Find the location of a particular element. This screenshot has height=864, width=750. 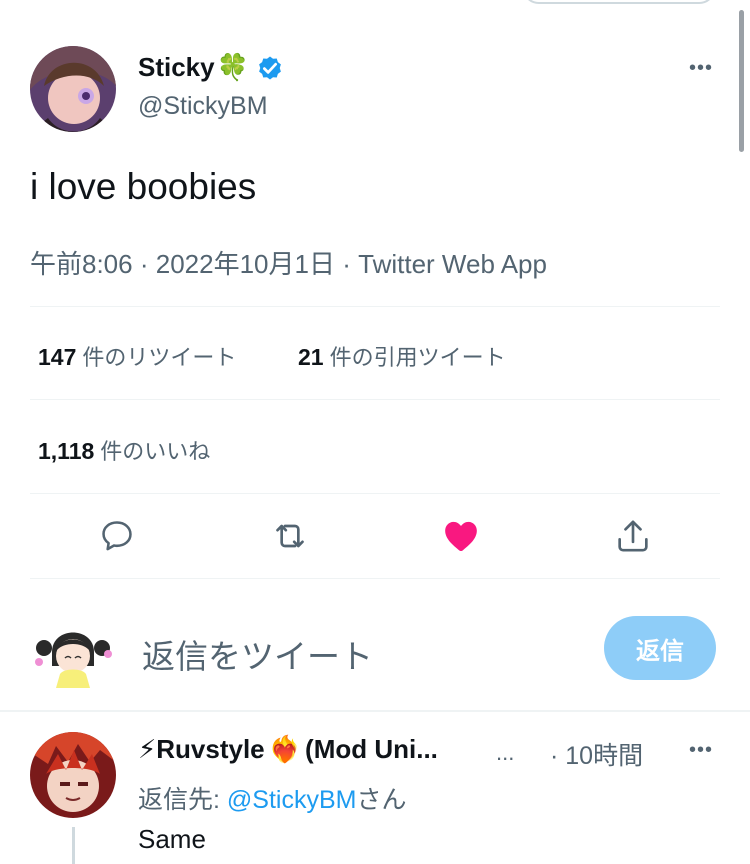

tweet-date: 2022年10月1日 is located at coordinates (245, 264).